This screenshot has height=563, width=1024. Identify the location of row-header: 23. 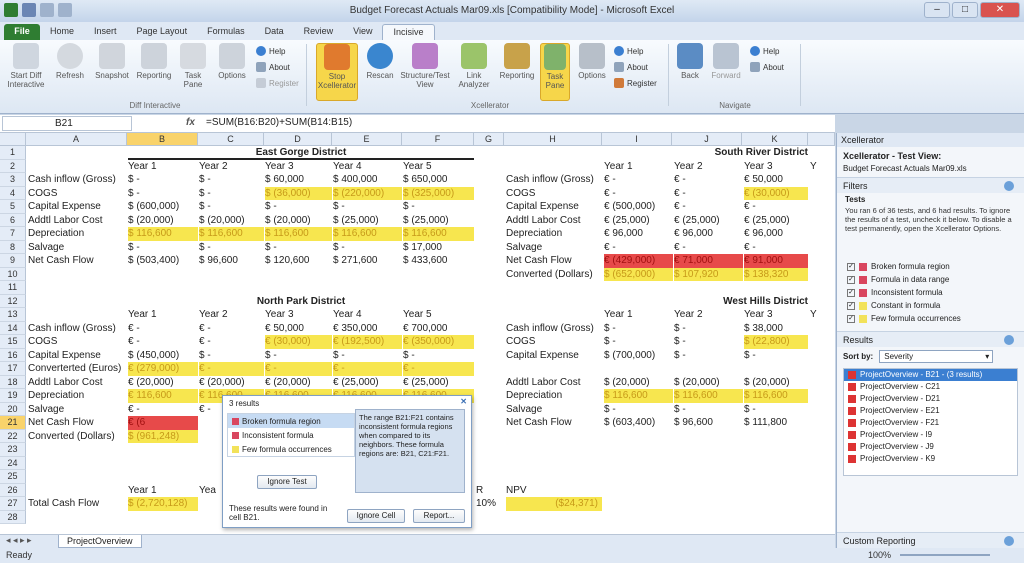
(13, 450).